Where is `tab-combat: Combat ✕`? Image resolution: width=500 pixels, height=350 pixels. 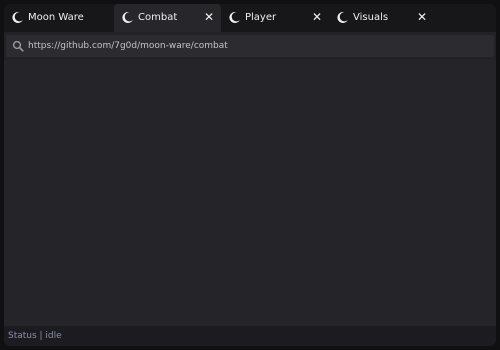 tab-combat: Combat ✕ is located at coordinates (167, 18).